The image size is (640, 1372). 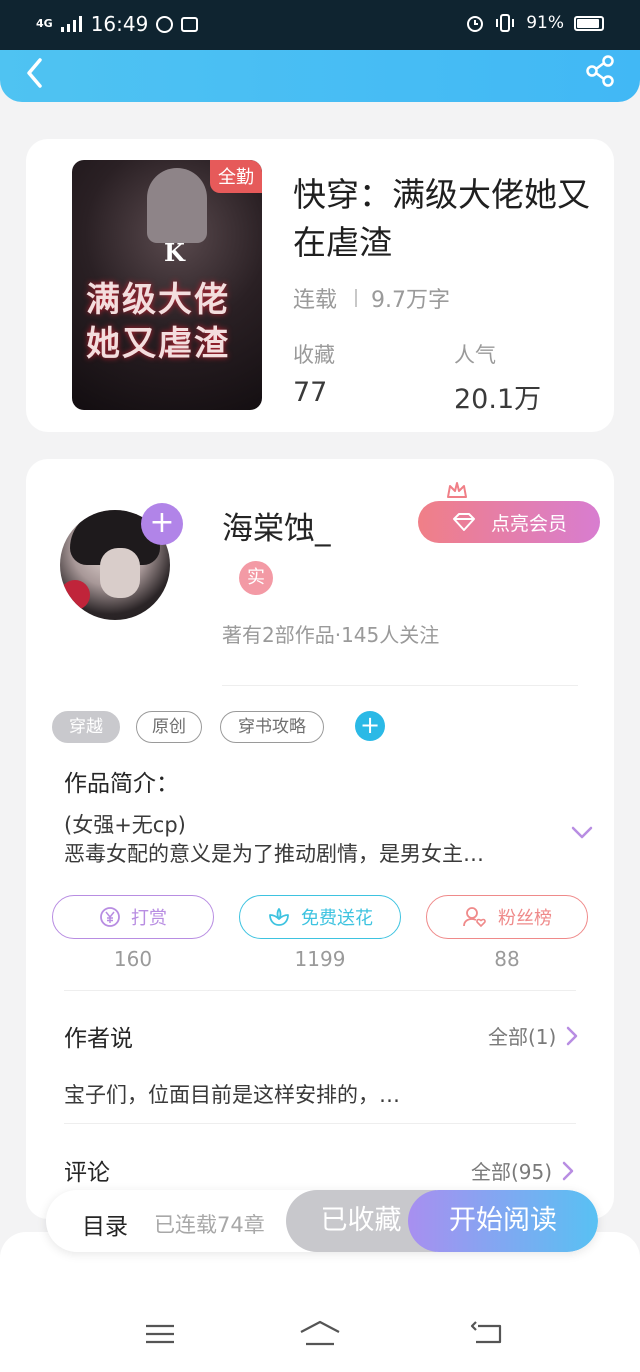 What do you see at coordinates (174, 252) in the screenshot?
I see `cover-letter: K` at bounding box center [174, 252].